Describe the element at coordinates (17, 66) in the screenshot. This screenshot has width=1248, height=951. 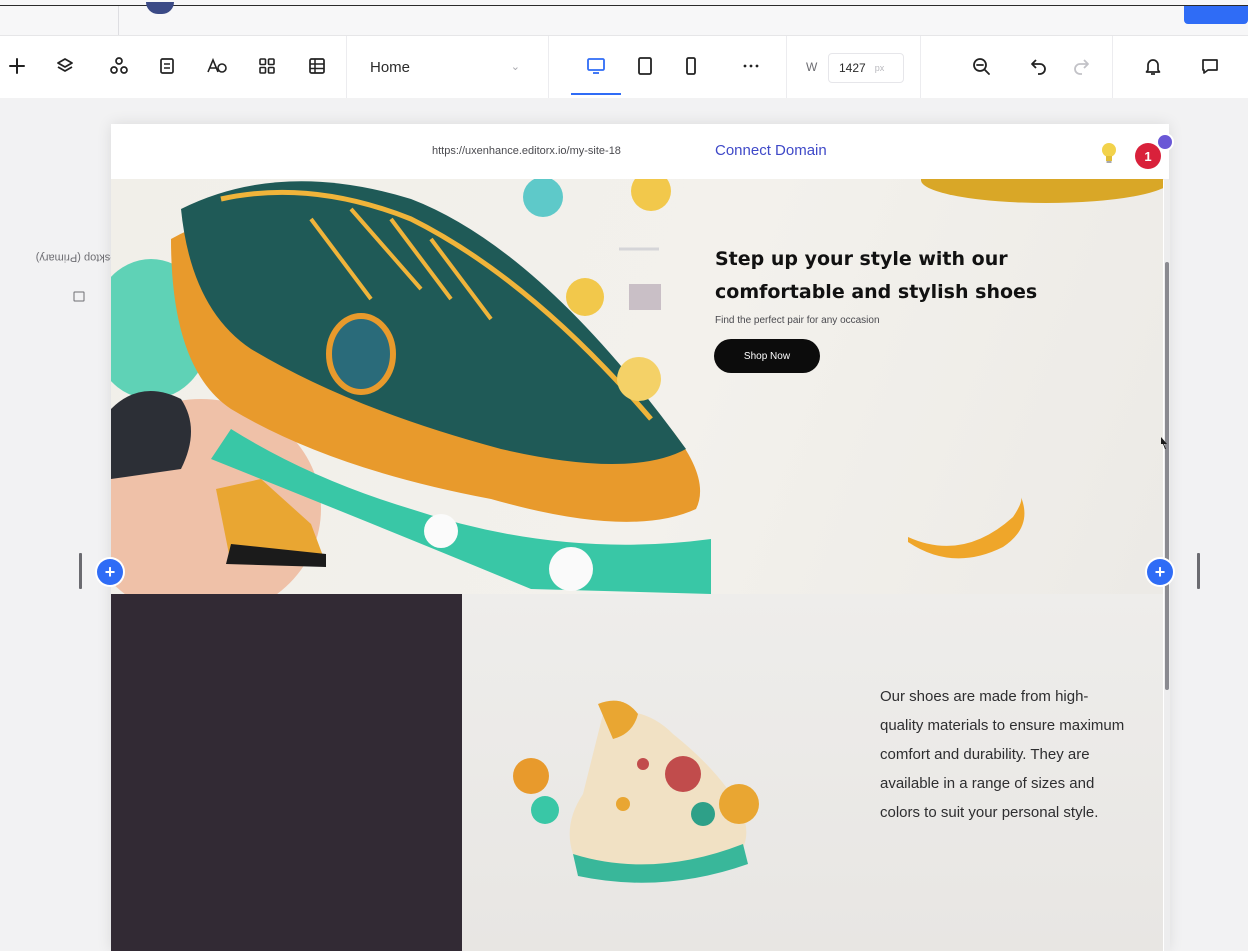
I see `add-icon` at that location.